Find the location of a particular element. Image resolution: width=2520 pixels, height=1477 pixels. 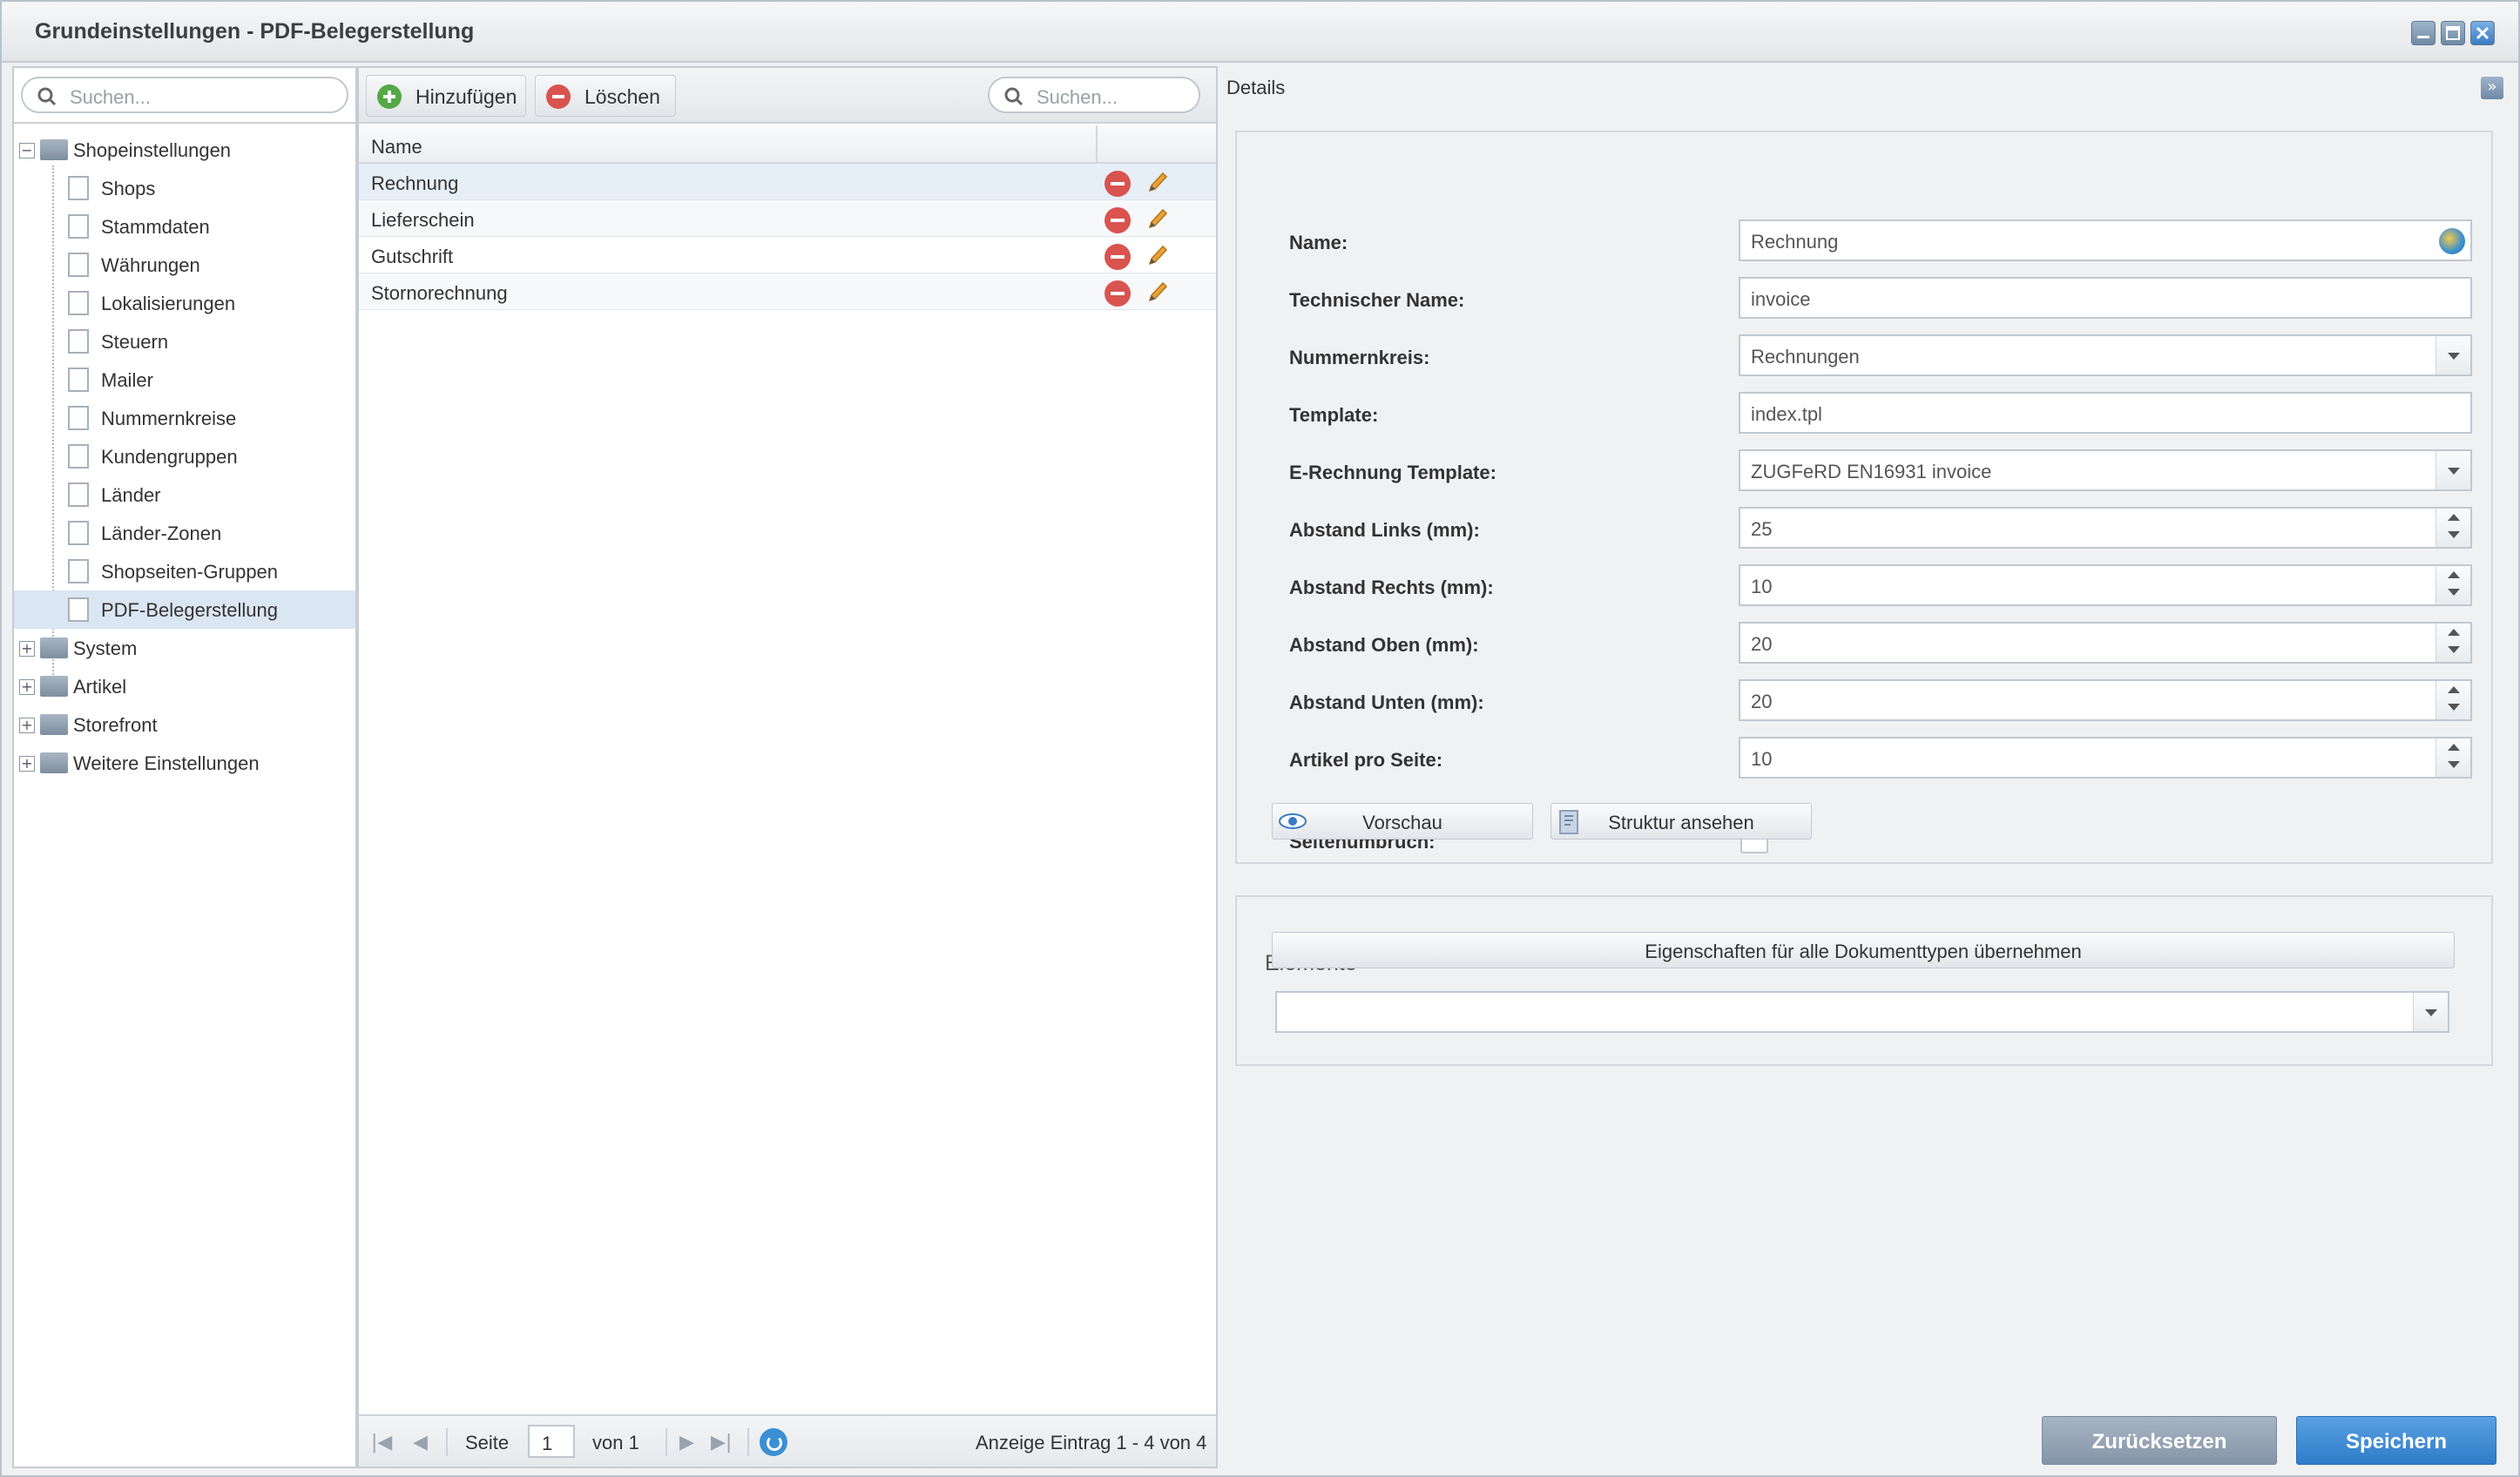

tree-item-system: + System is located at coordinates (184, 648).